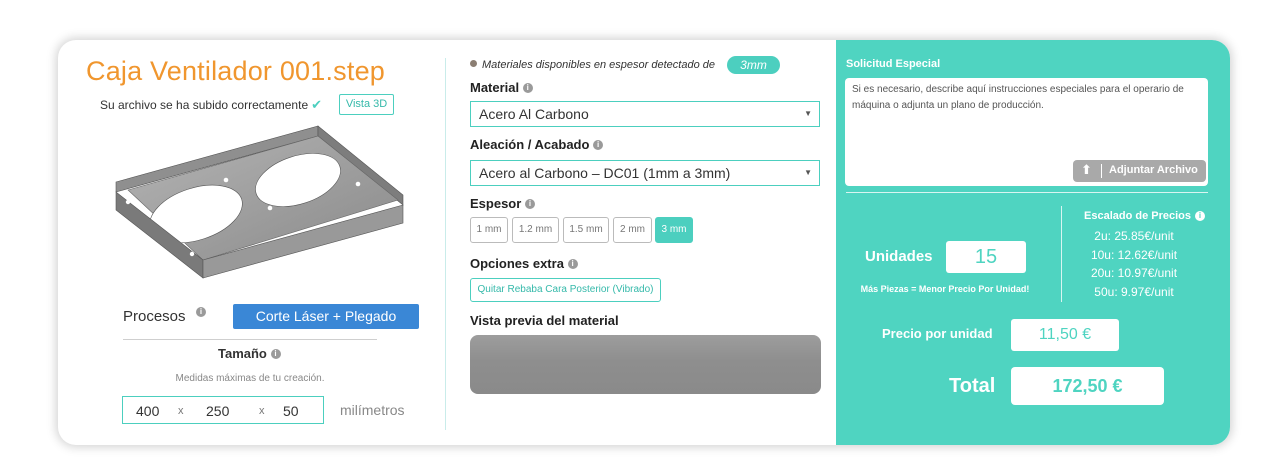 Image resolution: width=1278 pixels, height=476 pixels. What do you see at coordinates (535, 230) in the screenshot?
I see `thickness-option: 1.2 mm` at bounding box center [535, 230].